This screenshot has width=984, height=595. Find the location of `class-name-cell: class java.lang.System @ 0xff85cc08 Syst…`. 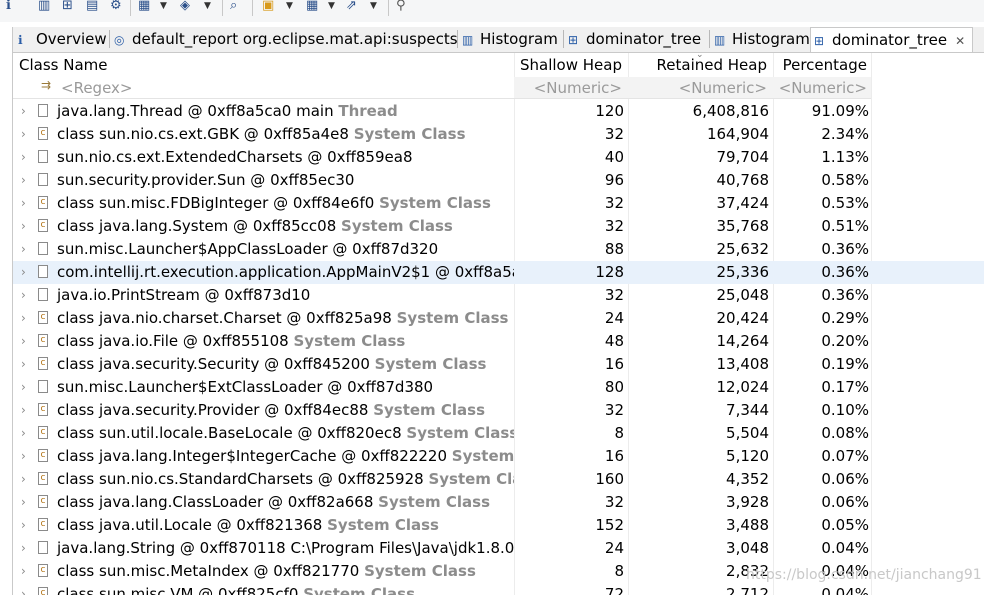

class-name-cell: class java.lang.System @ 0xff85cc08 Syst… is located at coordinates (263, 226).